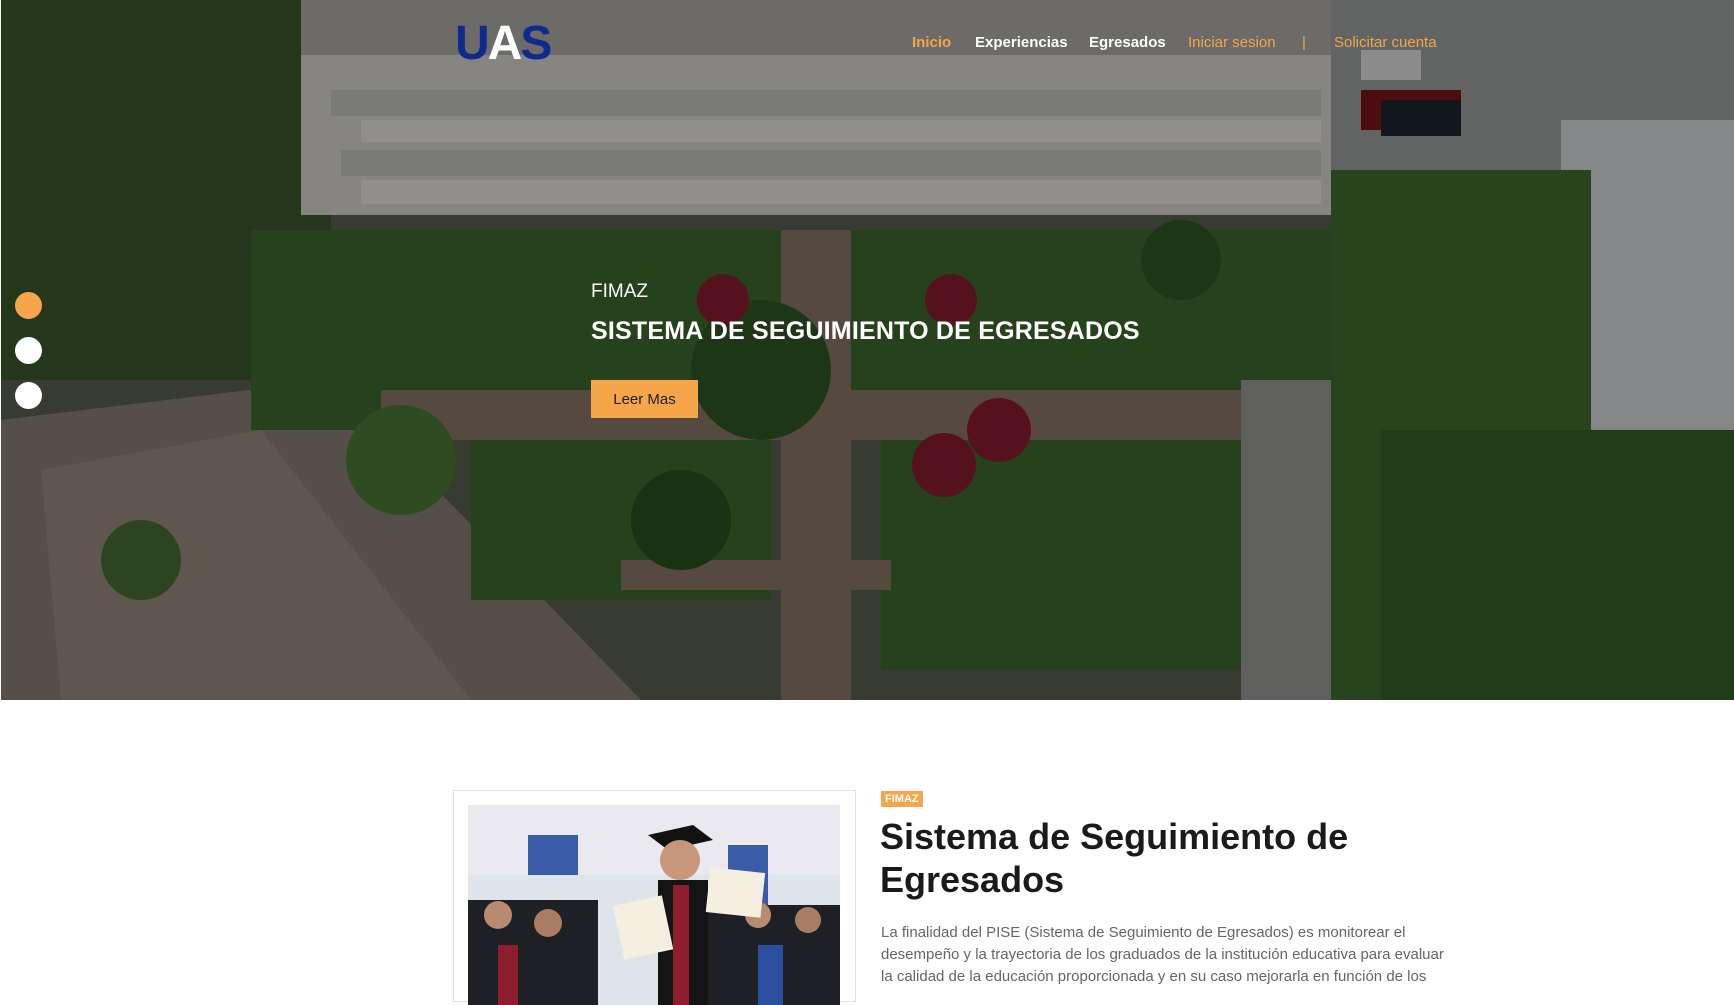 The image size is (1734, 1005). I want to click on hero-title: SISTEMA DE SEGUIMIENTO DE EGRESADOS, so click(865, 331).